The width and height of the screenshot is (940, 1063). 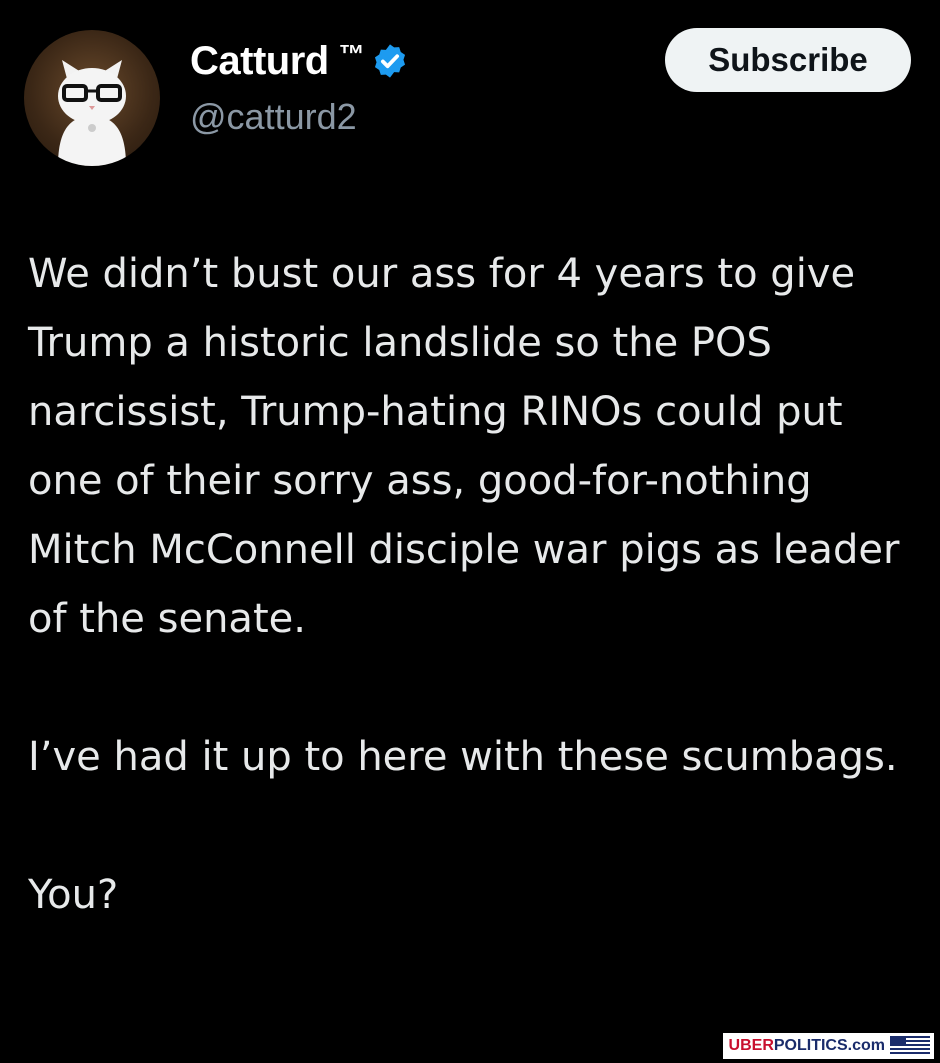 I want to click on watermark-prefix: UBER, so click(x=751, y=1045).